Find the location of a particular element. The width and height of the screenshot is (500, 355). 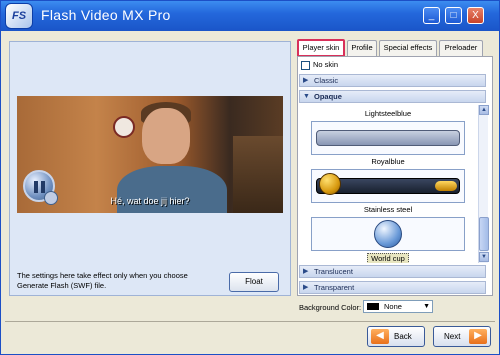

background-color-label: Background Color: is located at coordinates (330, 307).